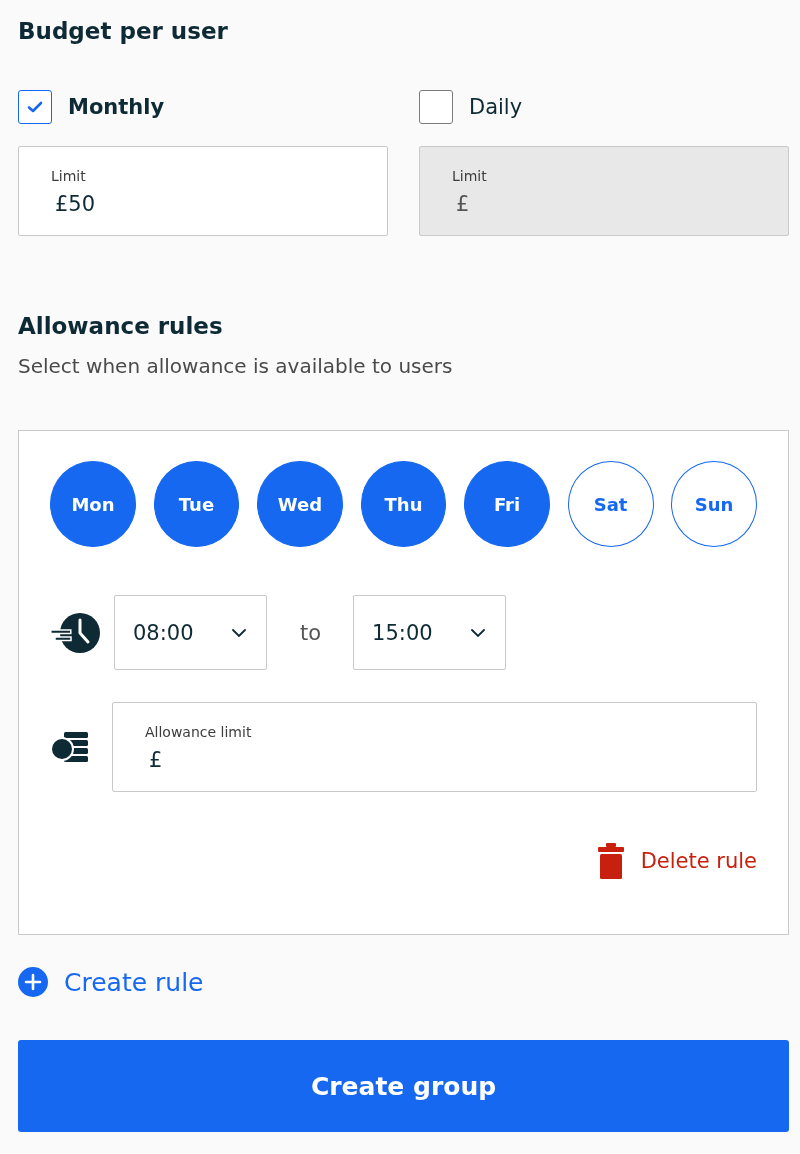 The image size is (800, 1154). What do you see at coordinates (403, 504) in the screenshot?
I see `day-toggle: Thu` at bounding box center [403, 504].